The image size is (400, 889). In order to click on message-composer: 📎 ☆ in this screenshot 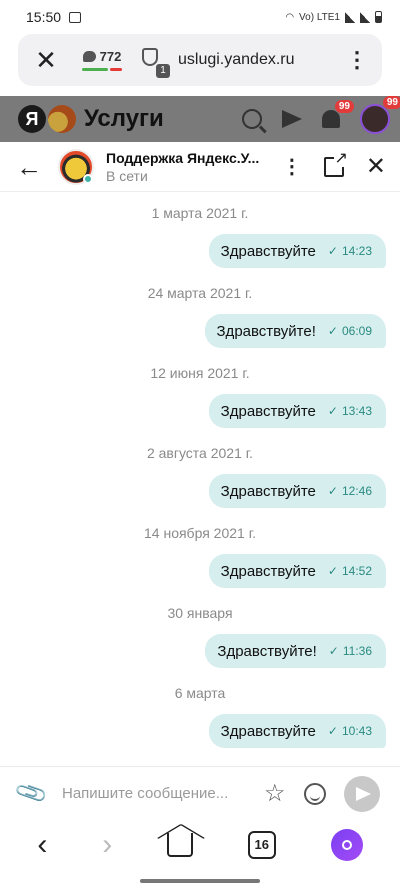, I will do `click(200, 793)`.